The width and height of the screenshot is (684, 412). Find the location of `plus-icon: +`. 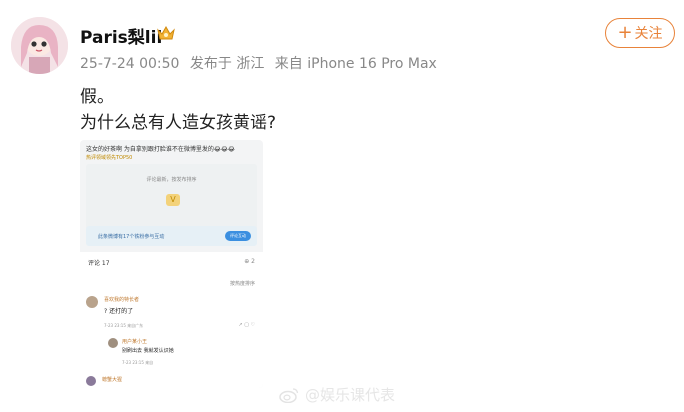

plus-icon: + is located at coordinates (625, 32).